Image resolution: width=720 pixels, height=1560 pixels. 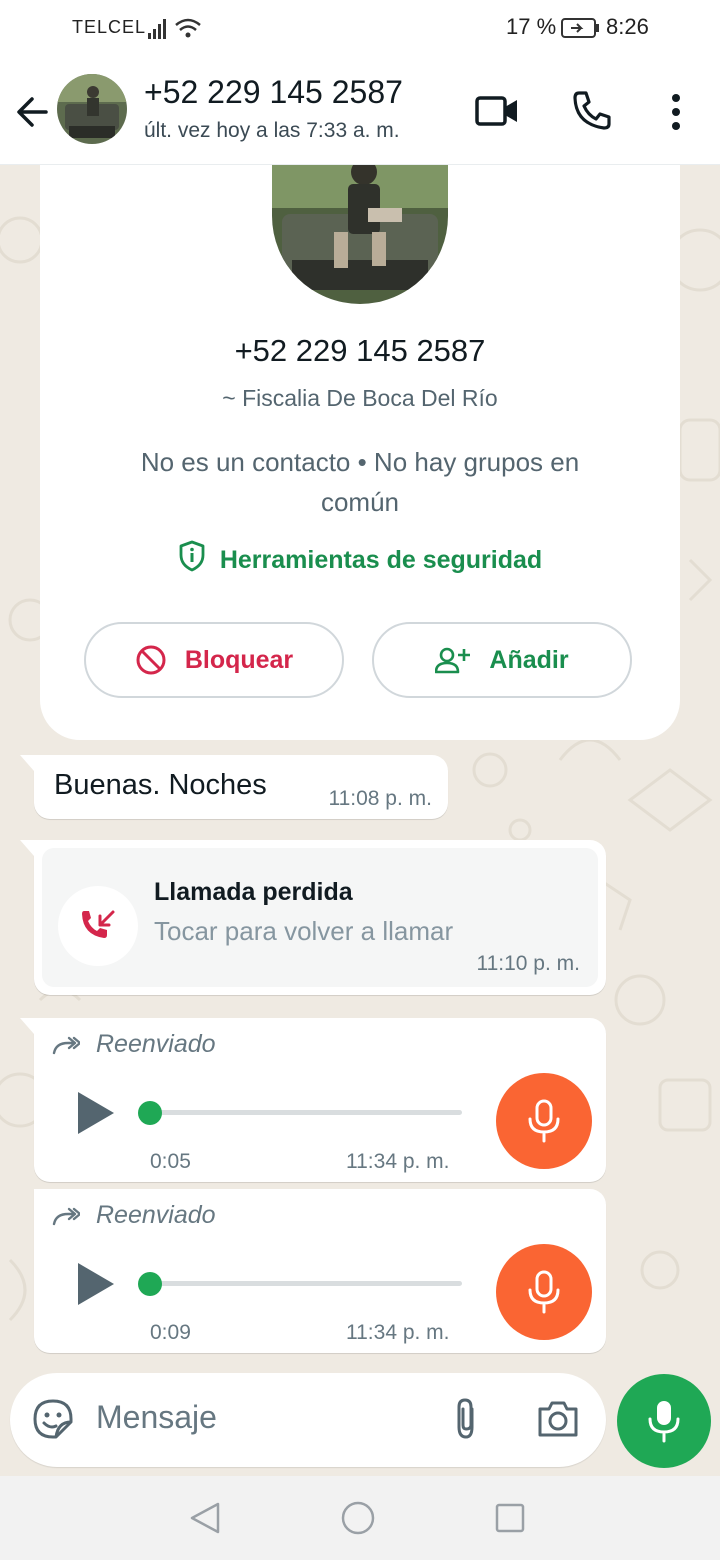 I want to click on add-label: Añadir, so click(x=529, y=659).